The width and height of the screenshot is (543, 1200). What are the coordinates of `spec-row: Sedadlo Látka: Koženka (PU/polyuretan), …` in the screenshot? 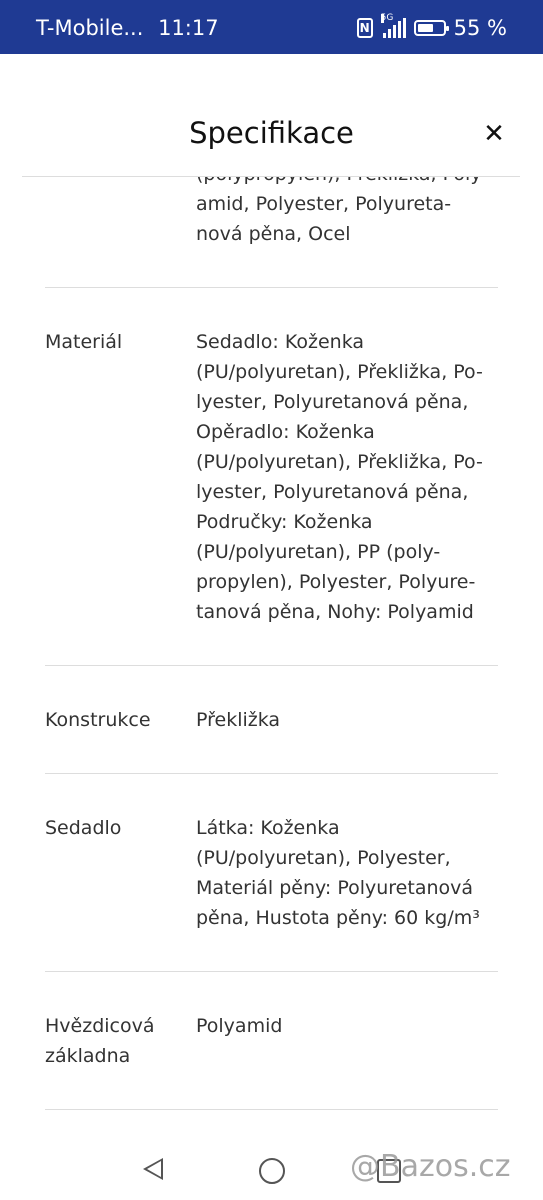 It's located at (271, 873).